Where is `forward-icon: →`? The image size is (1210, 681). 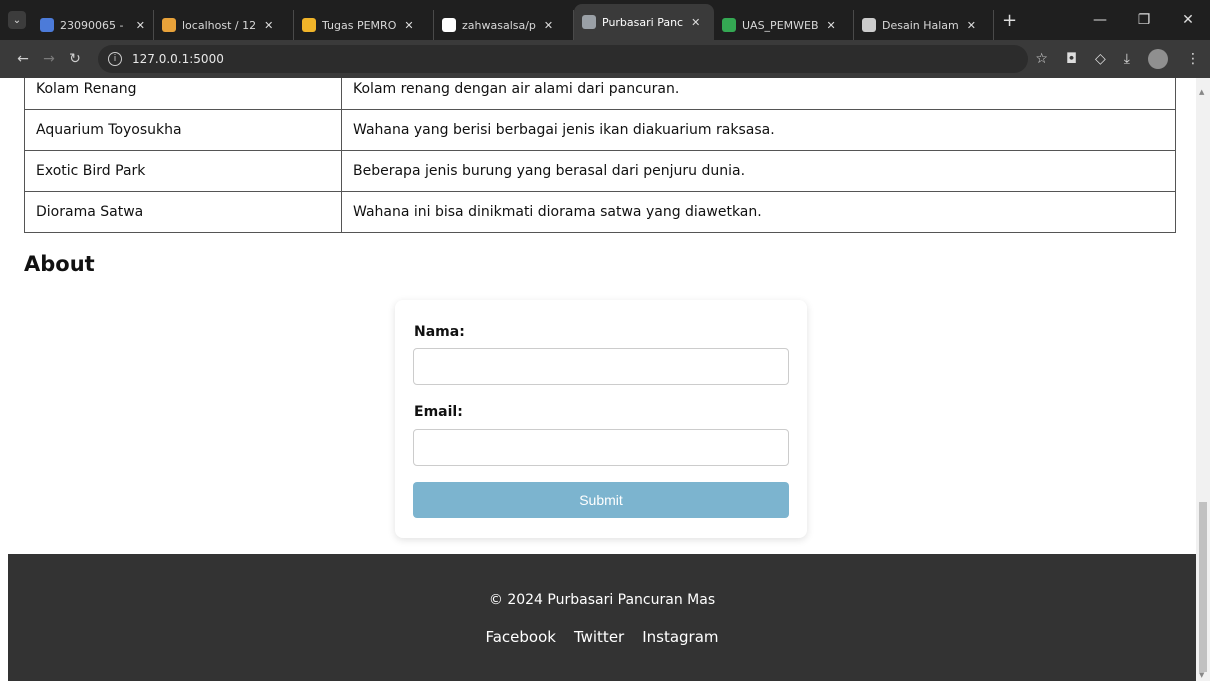 forward-icon: → is located at coordinates (49, 59).